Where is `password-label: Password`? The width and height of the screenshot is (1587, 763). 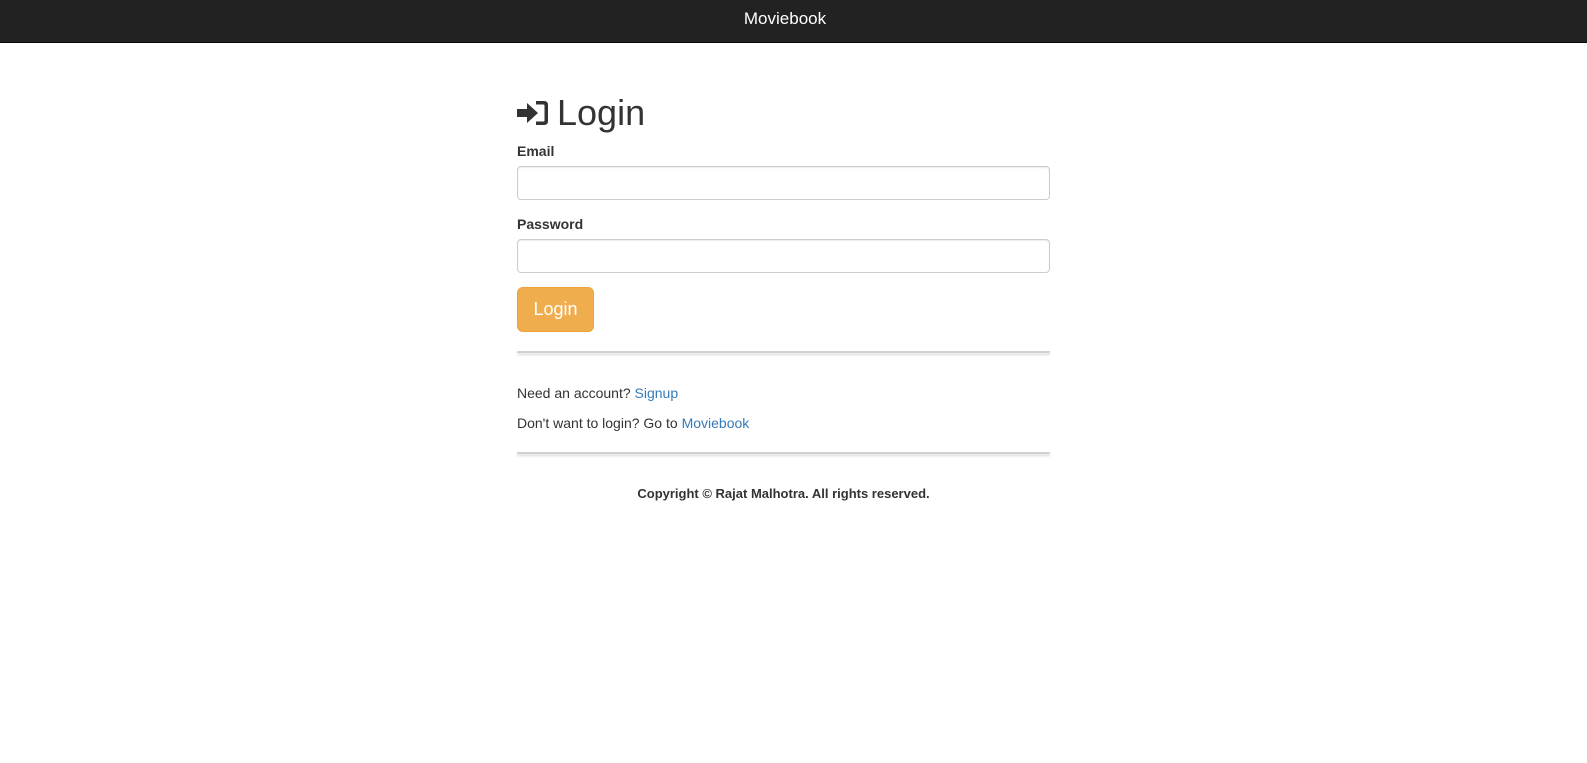 password-label: Password is located at coordinates (550, 224).